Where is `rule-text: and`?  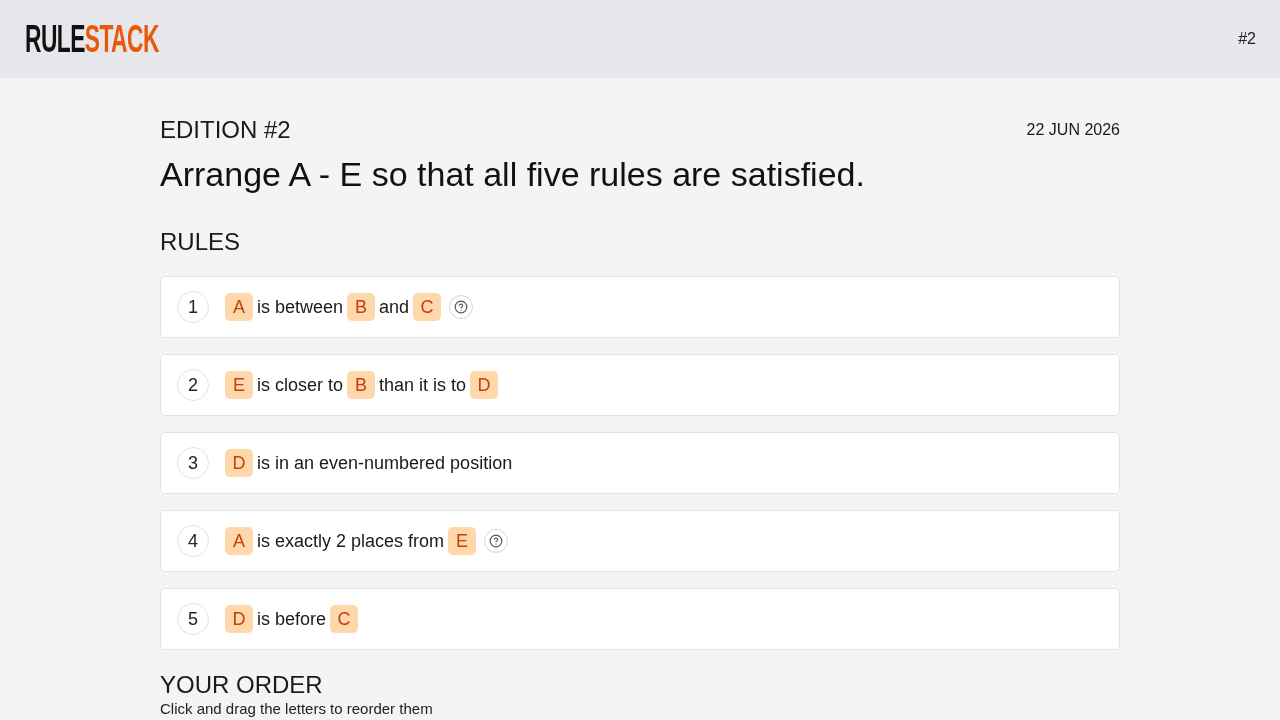
rule-text: and is located at coordinates (394, 307).